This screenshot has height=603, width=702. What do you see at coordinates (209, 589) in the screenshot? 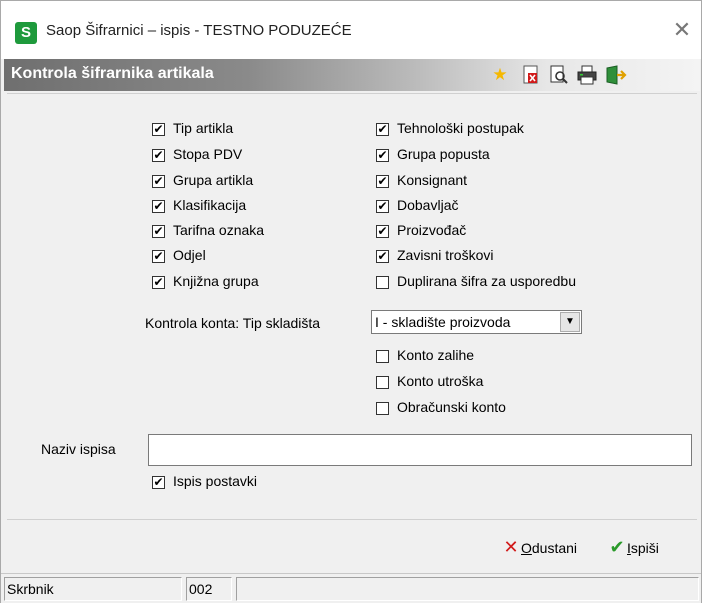
I see `status-code: 002` at bounding box center [209, 589].